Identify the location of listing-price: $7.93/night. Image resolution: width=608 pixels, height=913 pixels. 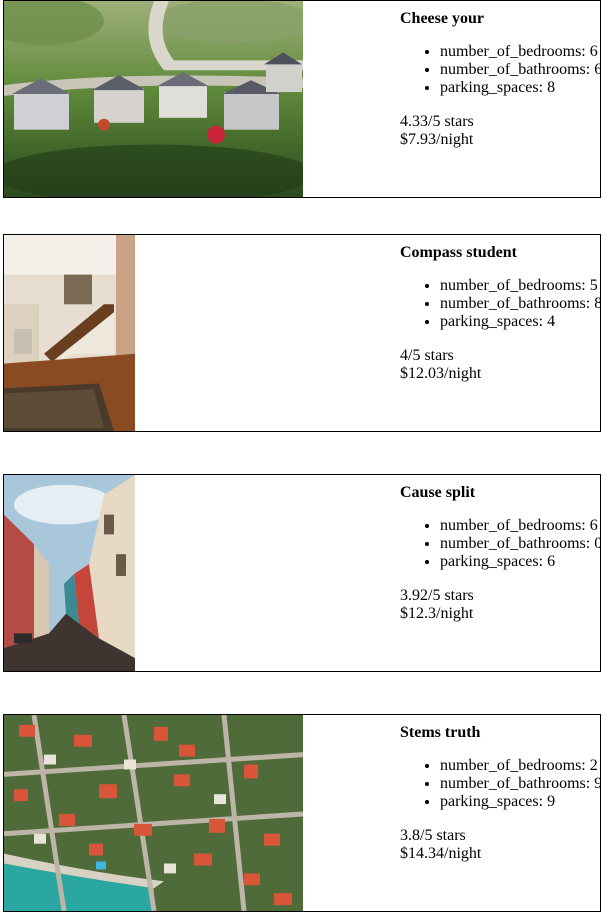
(437, 139).